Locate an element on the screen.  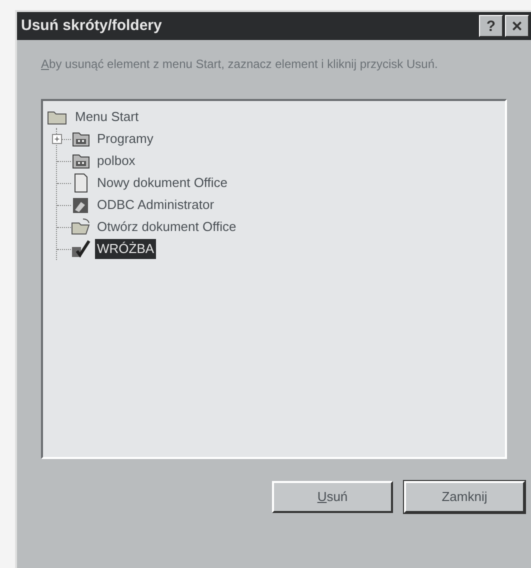
dialog-button: Zamknij is located at coordinates (464, 497).